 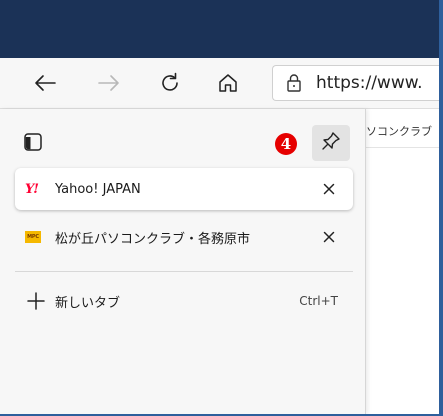 I want to click on back-arrow-icon, so click(x=45, y=83).